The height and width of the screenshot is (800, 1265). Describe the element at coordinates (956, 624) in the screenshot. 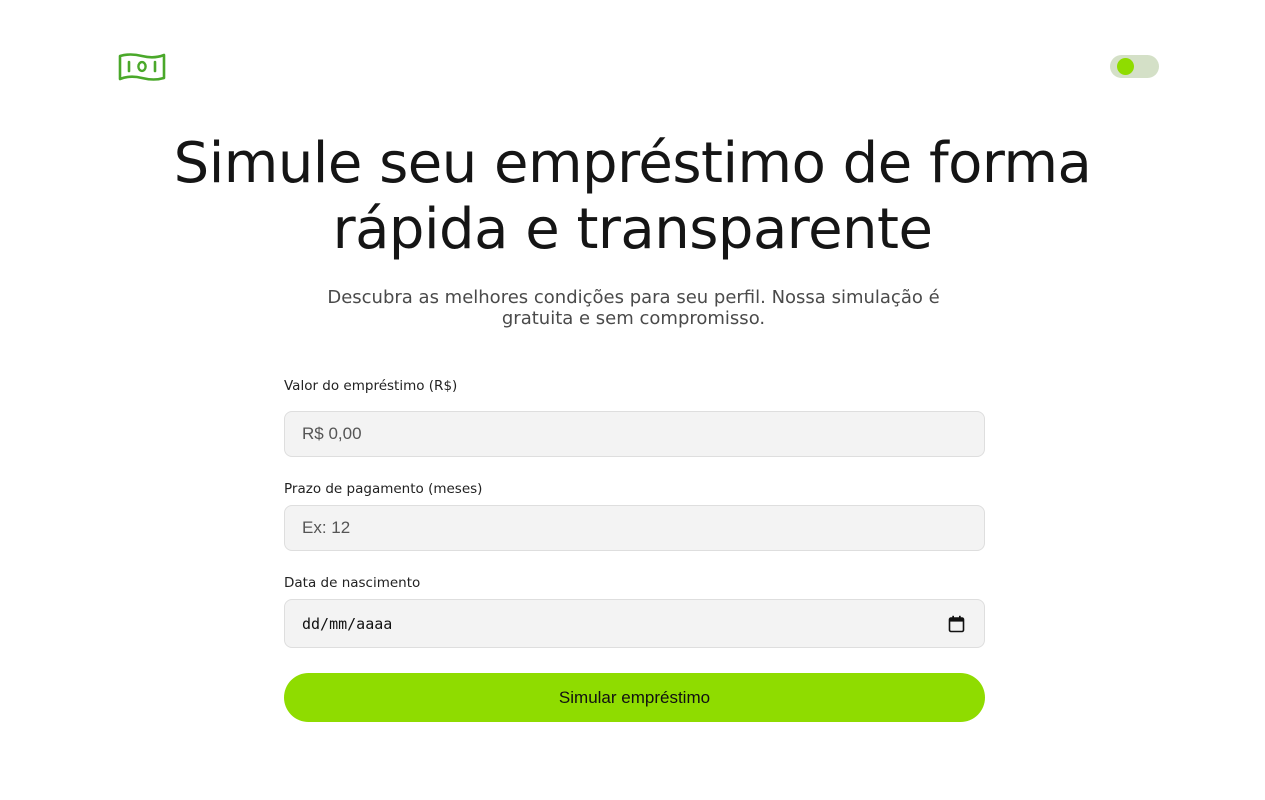

I see `calendar-icon` at that location.